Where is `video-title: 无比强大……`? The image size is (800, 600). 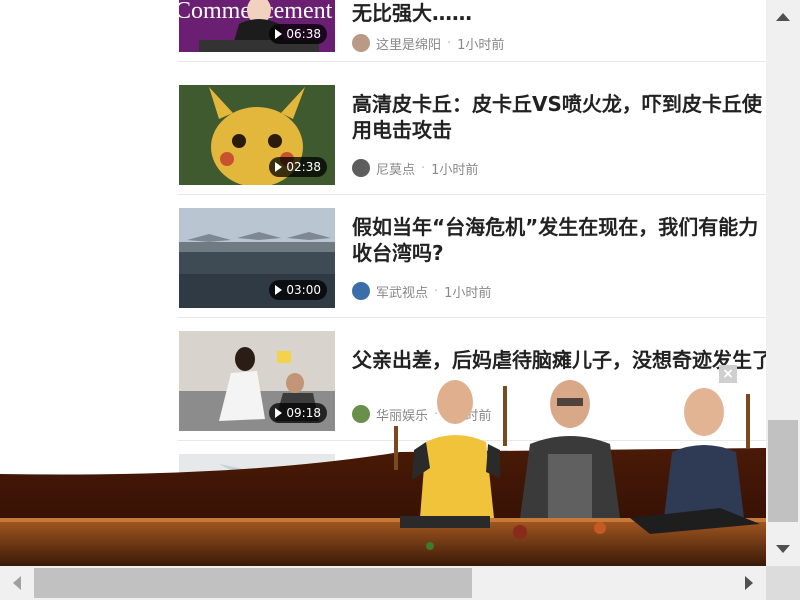
video-title: 无比强大…… is located at coordinates (559, 13).